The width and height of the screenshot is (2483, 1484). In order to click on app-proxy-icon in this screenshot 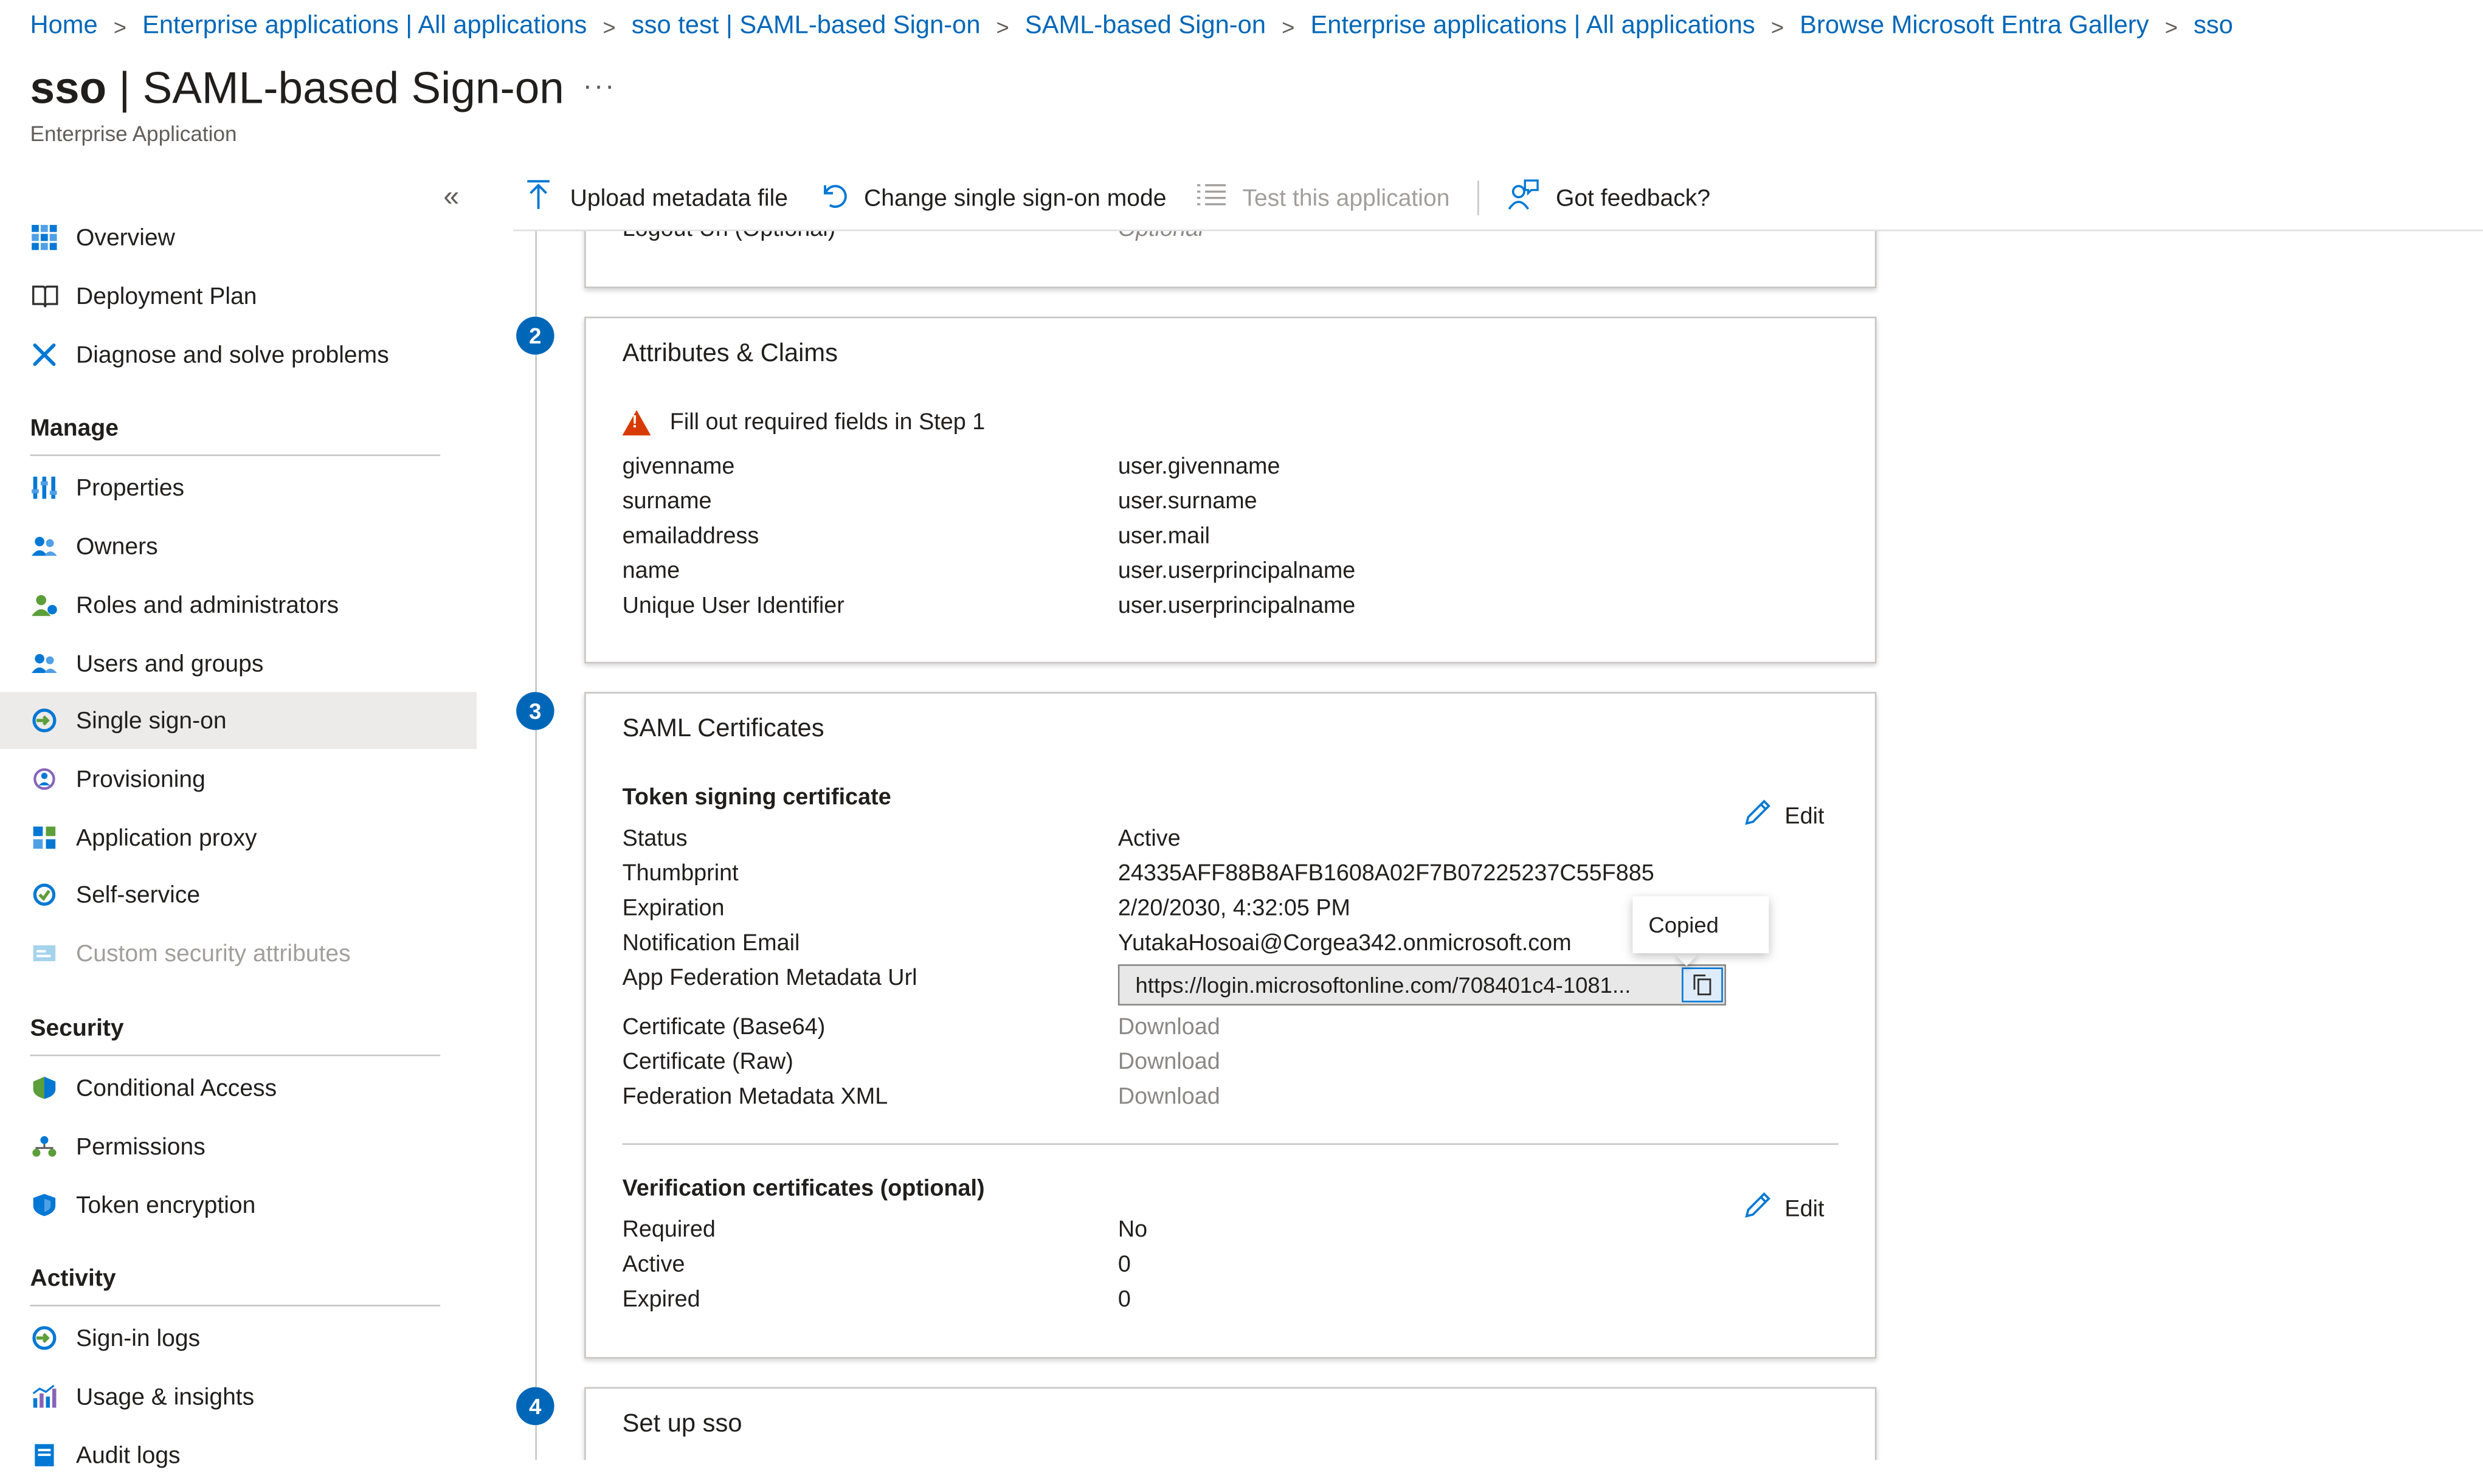, I will do `click(44, 837)`.